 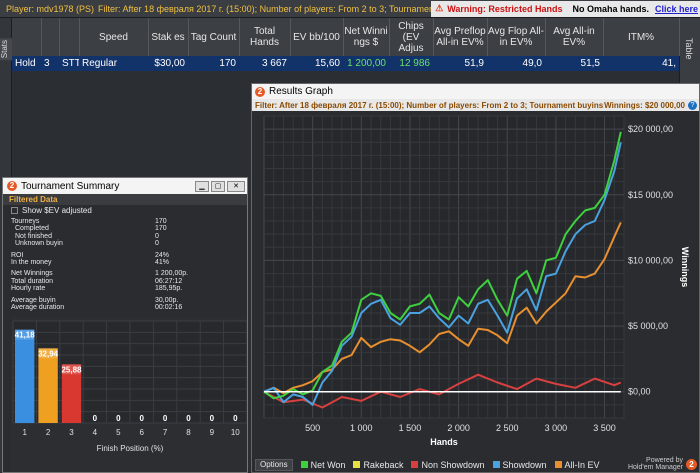 I want to click on col-header-tag-count: Tag Count, so click(x=214, y=37).